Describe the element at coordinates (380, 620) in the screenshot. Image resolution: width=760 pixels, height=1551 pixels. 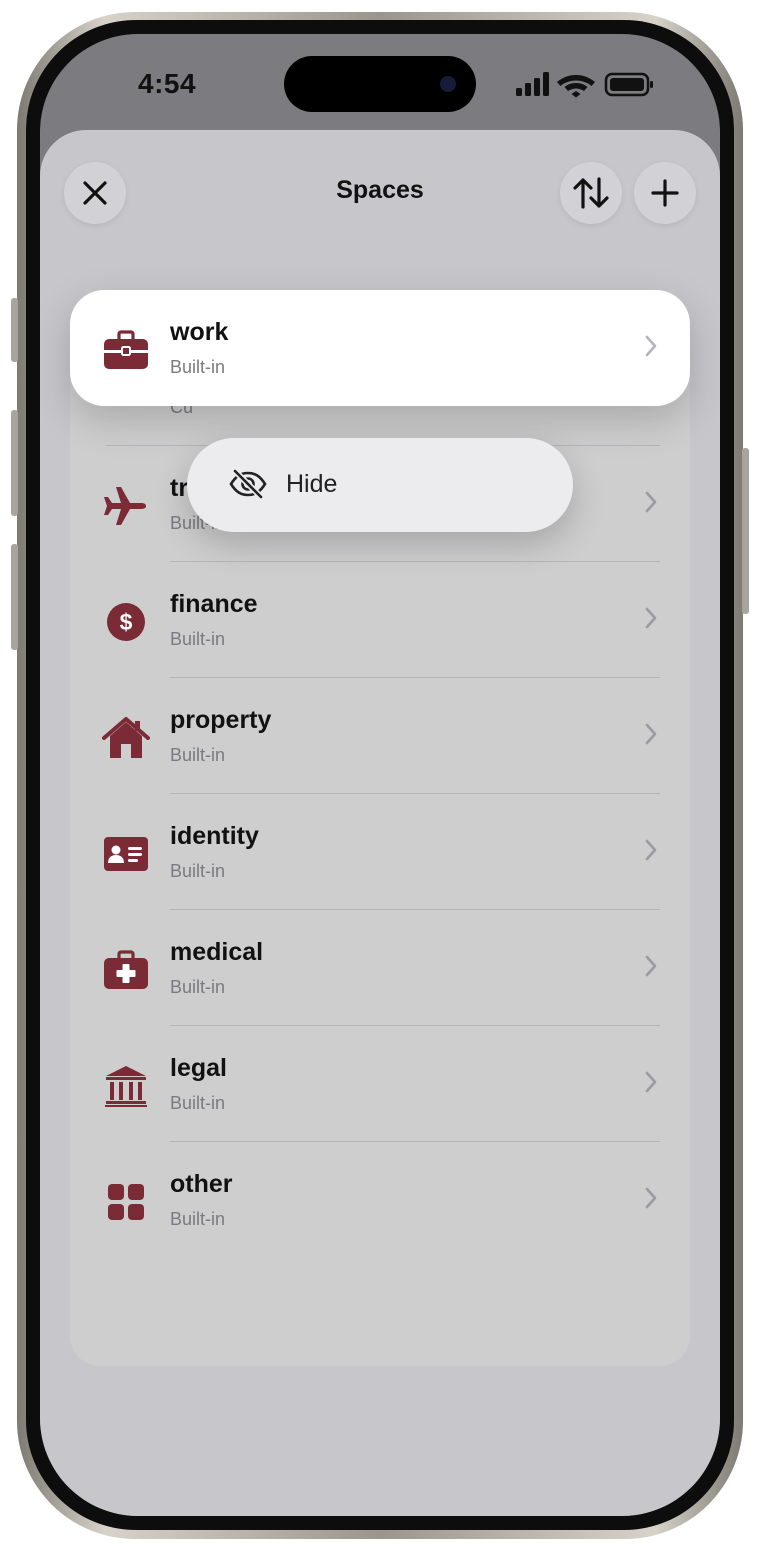
I see `list-item: $ finance Built-in` at that location.